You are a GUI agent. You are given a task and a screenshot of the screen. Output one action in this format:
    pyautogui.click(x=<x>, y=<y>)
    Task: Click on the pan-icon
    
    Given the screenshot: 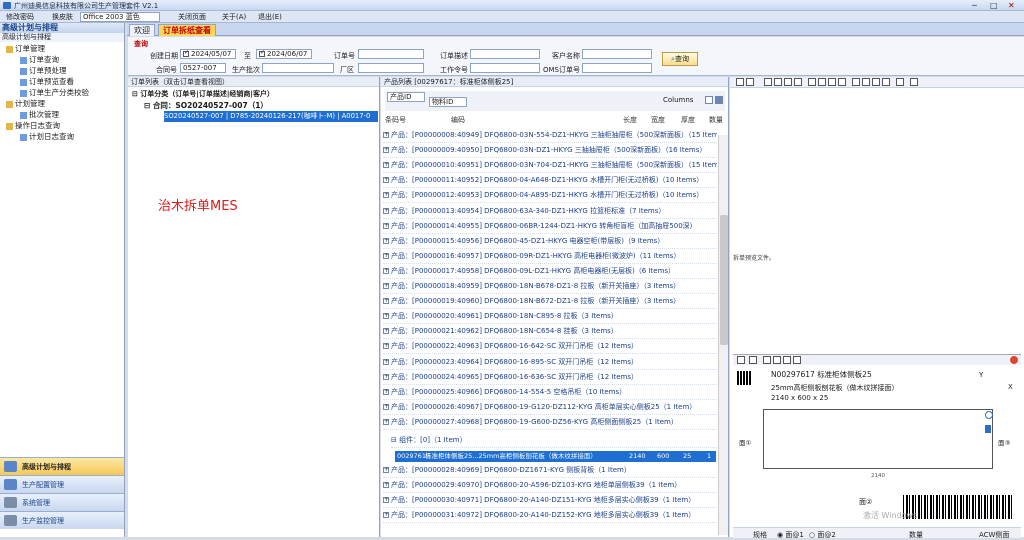 What is the action you would take?
    pyautogui.click(x=768, y=82)
    